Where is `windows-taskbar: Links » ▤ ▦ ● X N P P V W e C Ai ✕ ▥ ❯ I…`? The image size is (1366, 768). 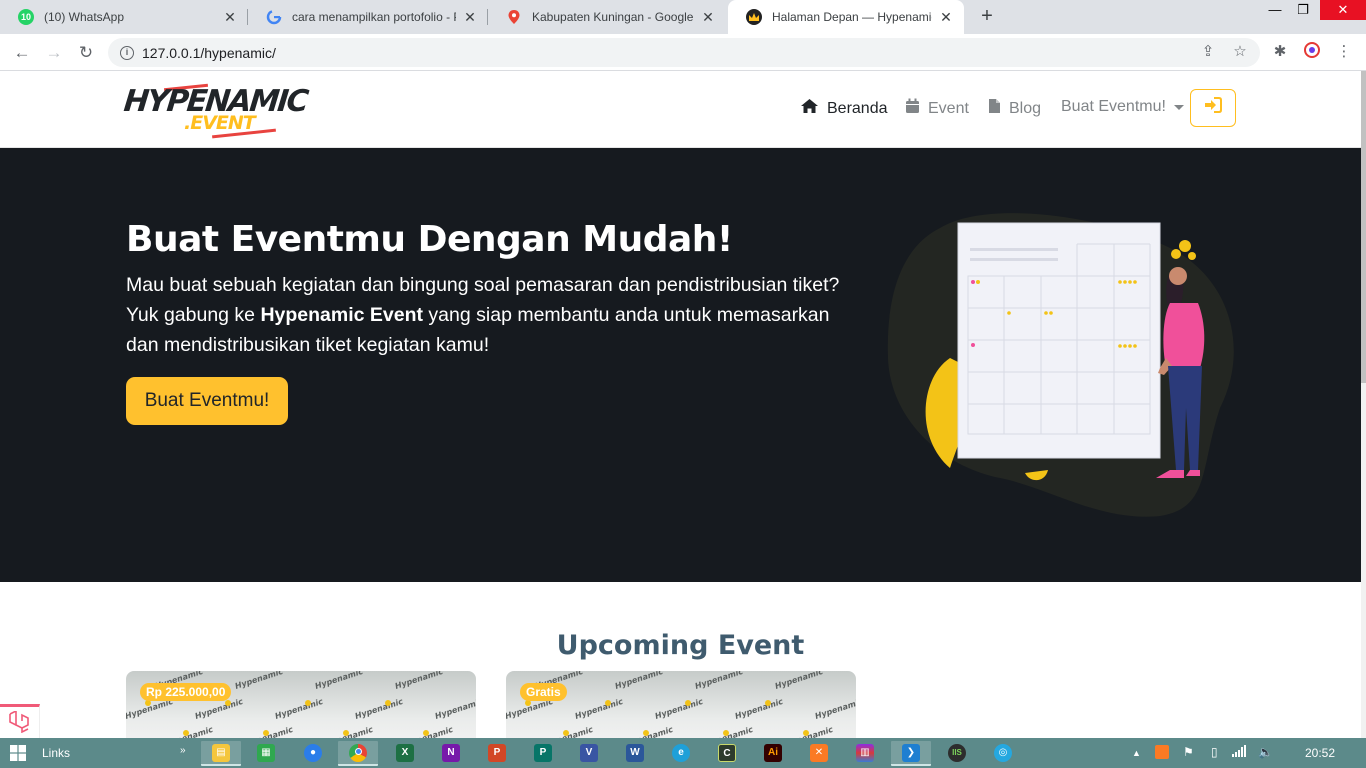 windows-taskbar: Links » ▤ ▦ ● X N P P V W e C Ai ✕ ▥ ❯ I… is located at coordinates (683, 753).